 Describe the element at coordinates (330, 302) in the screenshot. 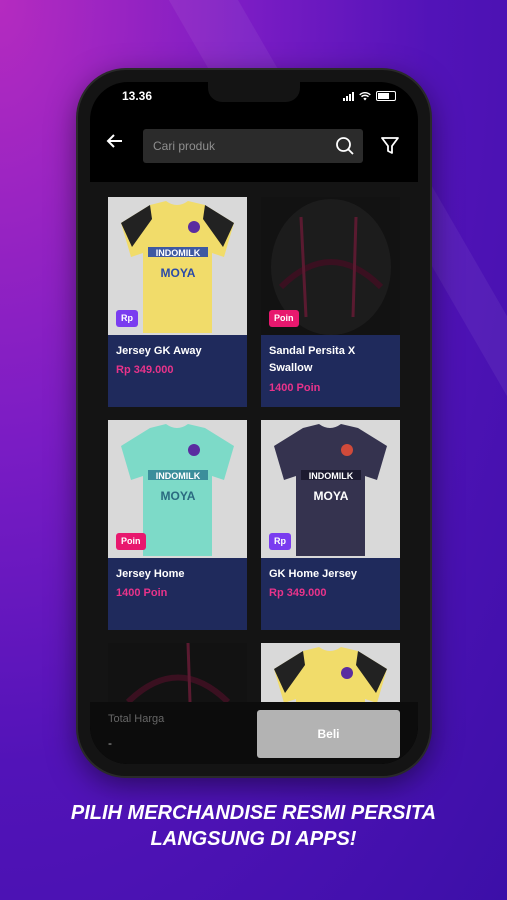

I see `product-card: Poin Sandal Persita X Swallow 1400 Poin` at that location.